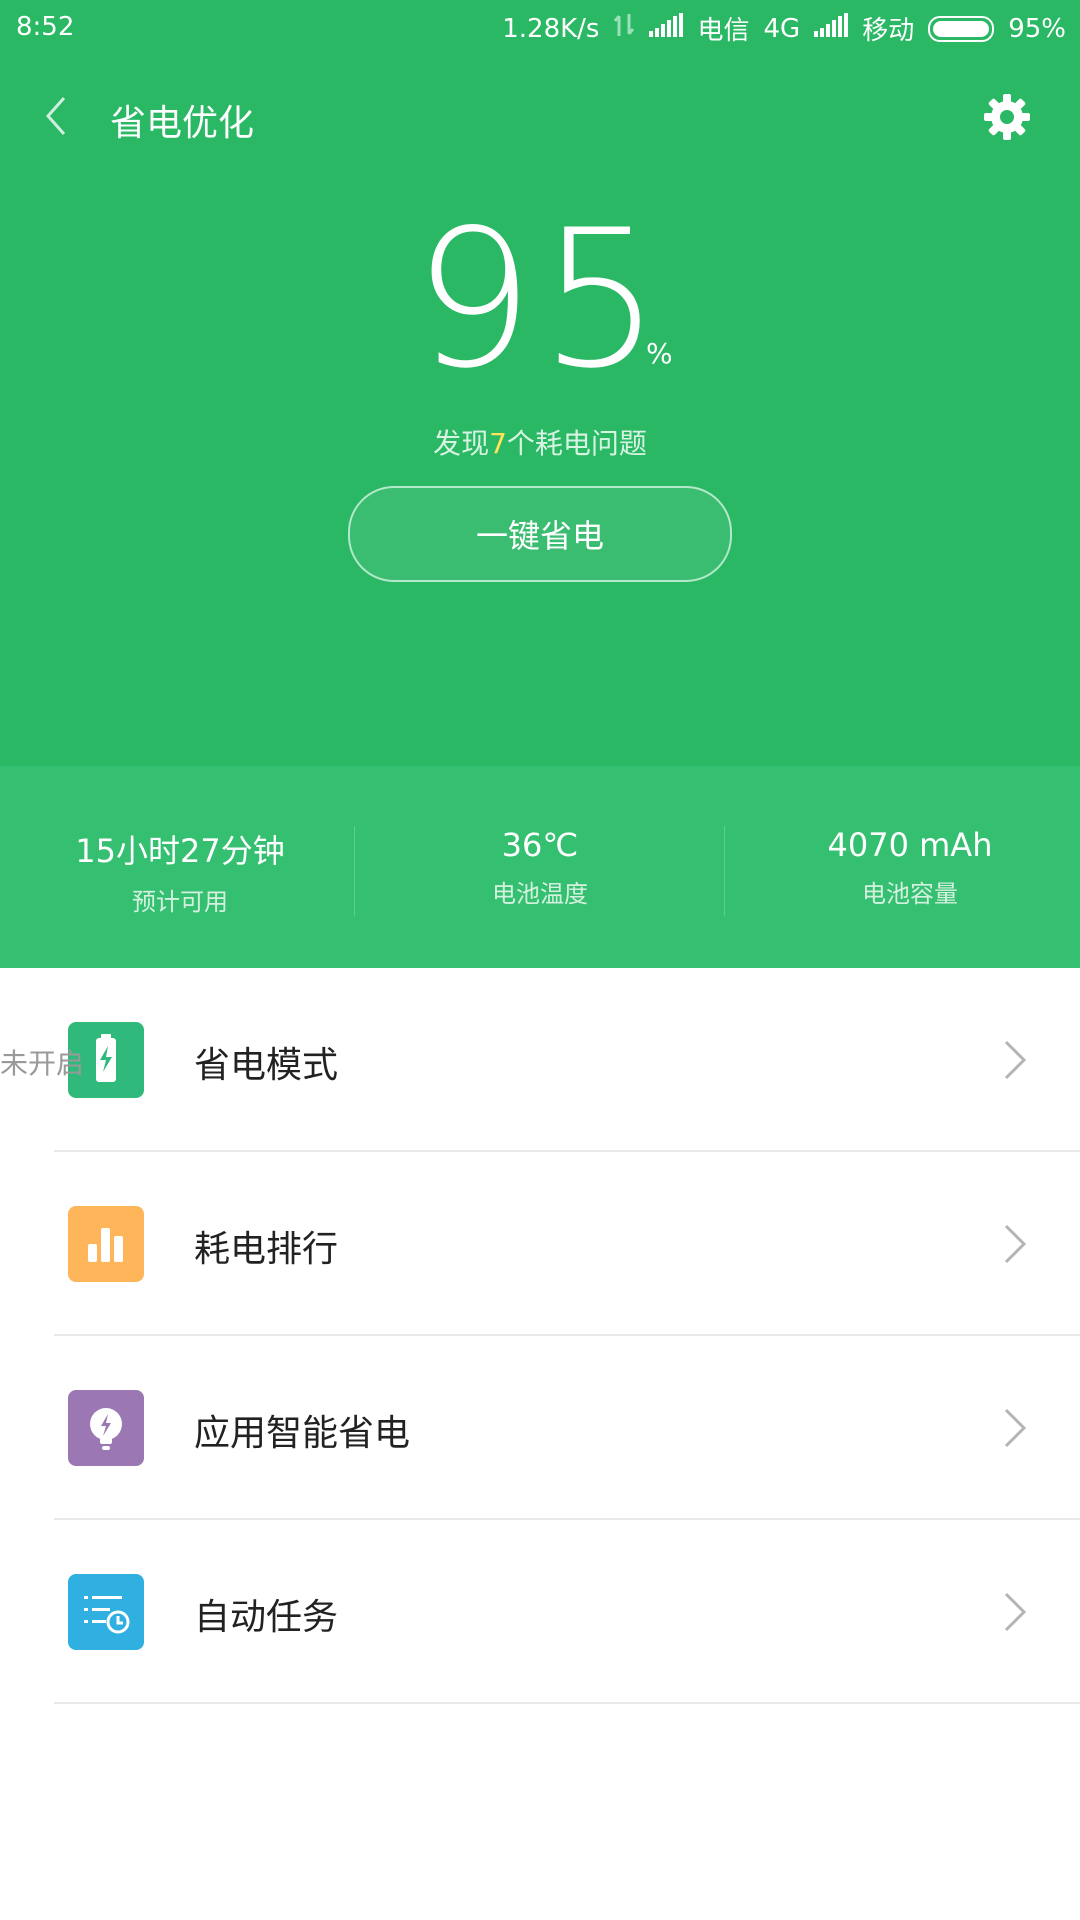 The width and height of the screenshot is (1080, 1920). I want to click on stat-label: 预计可用, so click(180, 902).